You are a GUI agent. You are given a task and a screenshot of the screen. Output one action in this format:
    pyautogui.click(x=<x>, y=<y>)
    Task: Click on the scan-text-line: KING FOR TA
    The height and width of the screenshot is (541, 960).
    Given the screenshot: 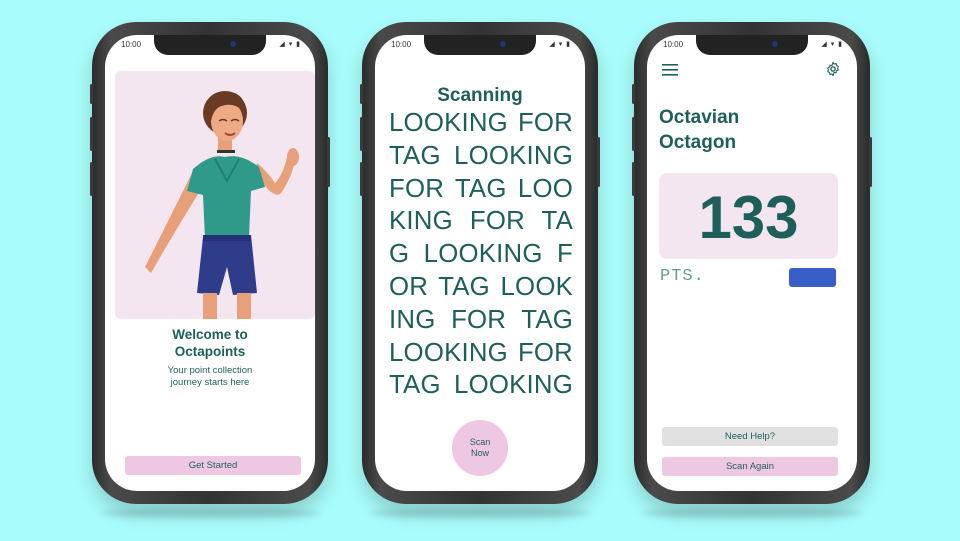 What is the action you would take?
    pyautogui.click(x=481, y=221)
    